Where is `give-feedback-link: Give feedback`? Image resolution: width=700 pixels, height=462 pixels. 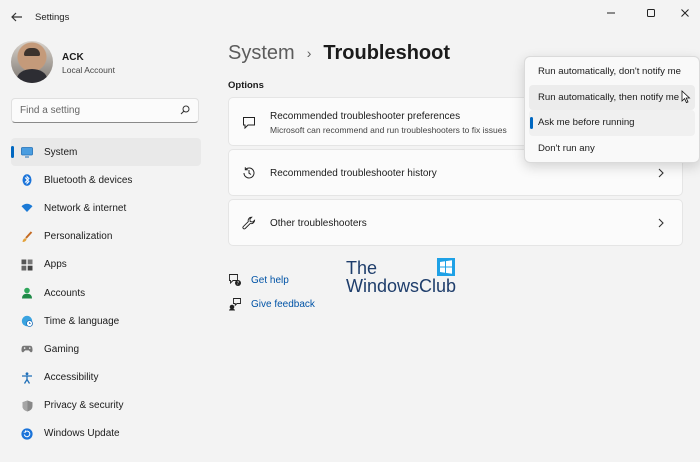 give-feedback-link: Give feedback is located at coordinates (271, 304).